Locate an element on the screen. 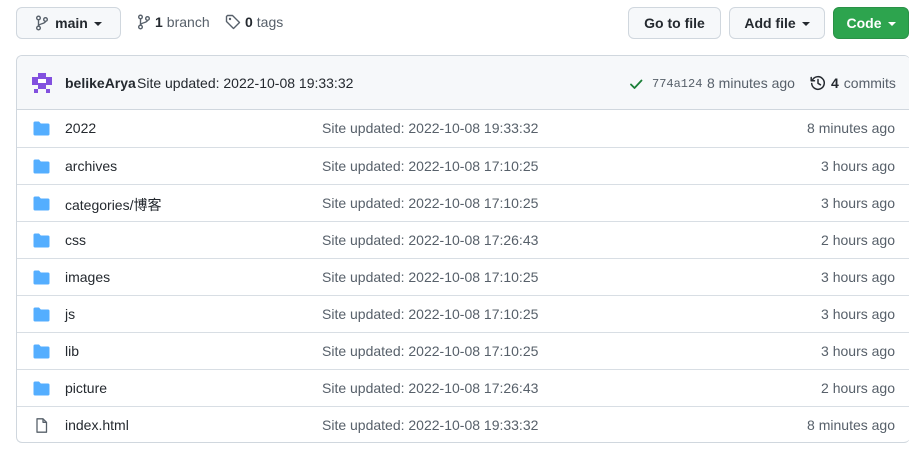 Image resolution: width=909 pixels, height=449 pixels. file-name-link: picture is located at coordinates (86, 388).